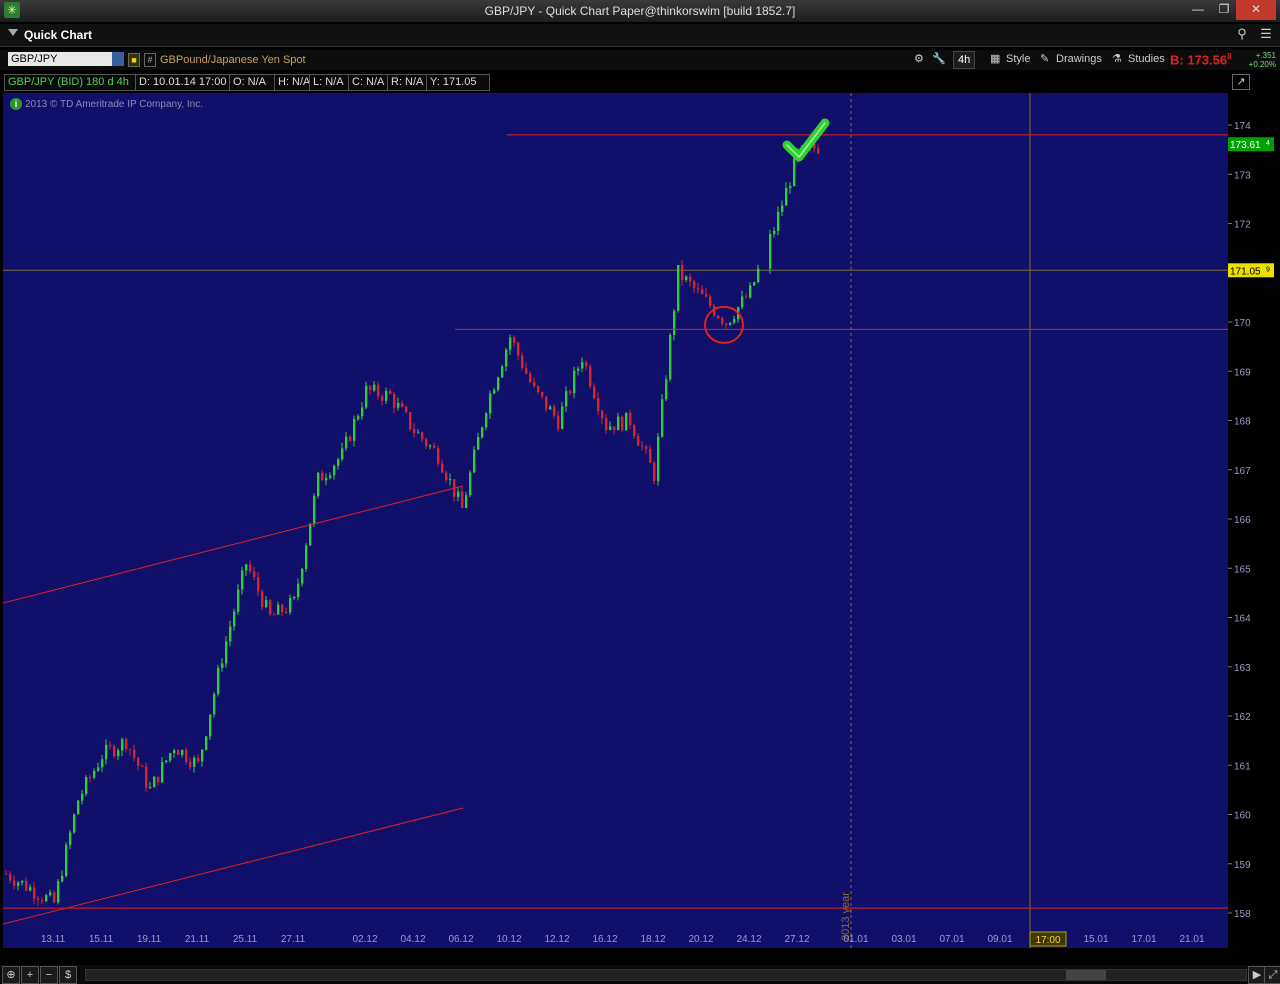 This screenshot has width=1280, height=984. What do you see at coordinates (666, 975) in the screenshot?
I see `time-scrollbar` at bounding box center [666, 975].